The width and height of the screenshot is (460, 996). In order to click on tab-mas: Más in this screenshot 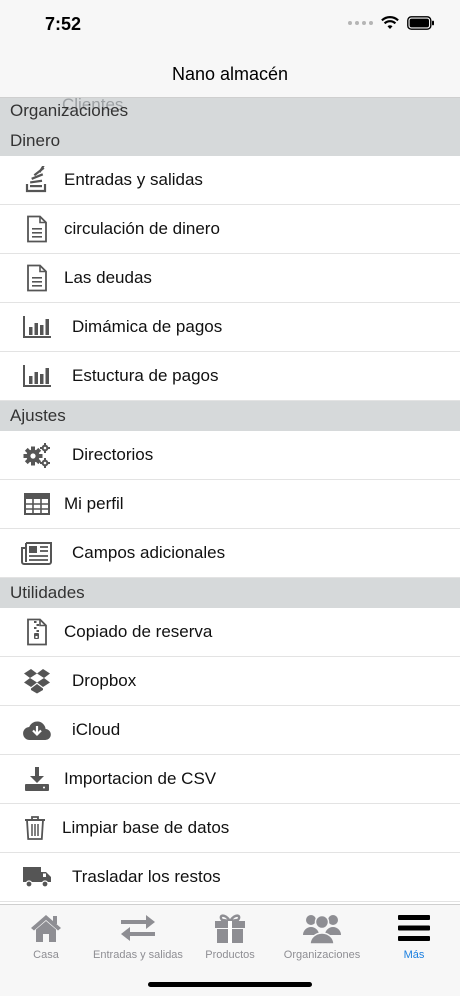, I will do `click(414, 936)`.